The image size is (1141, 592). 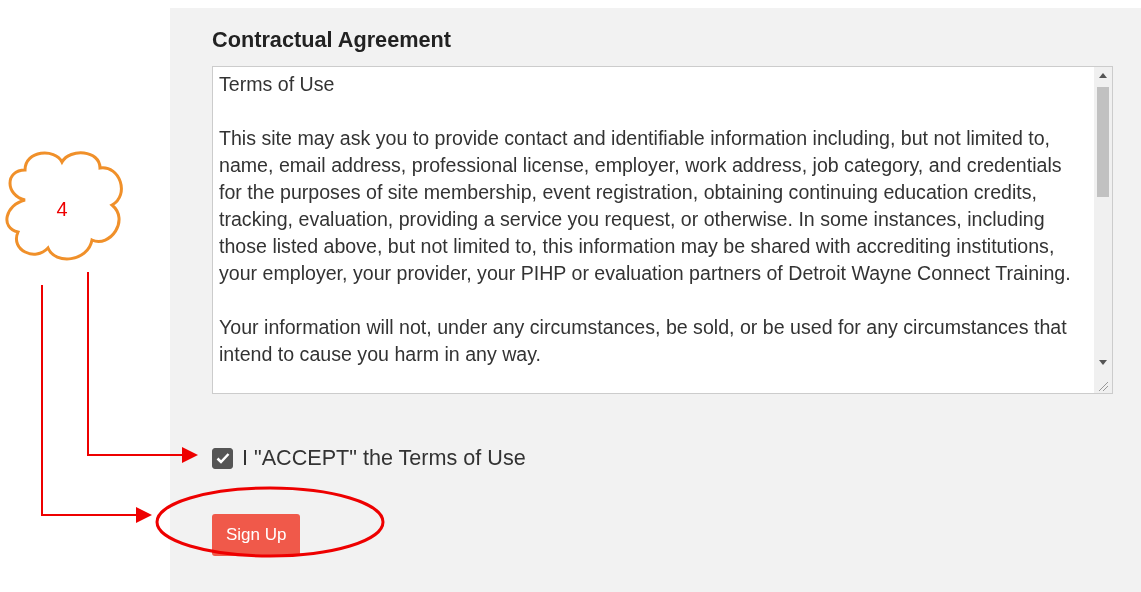 What do you see at coordinates (62, 209) in the screenshot?
I see `step-number: 4` at bounding box center [62, 209].